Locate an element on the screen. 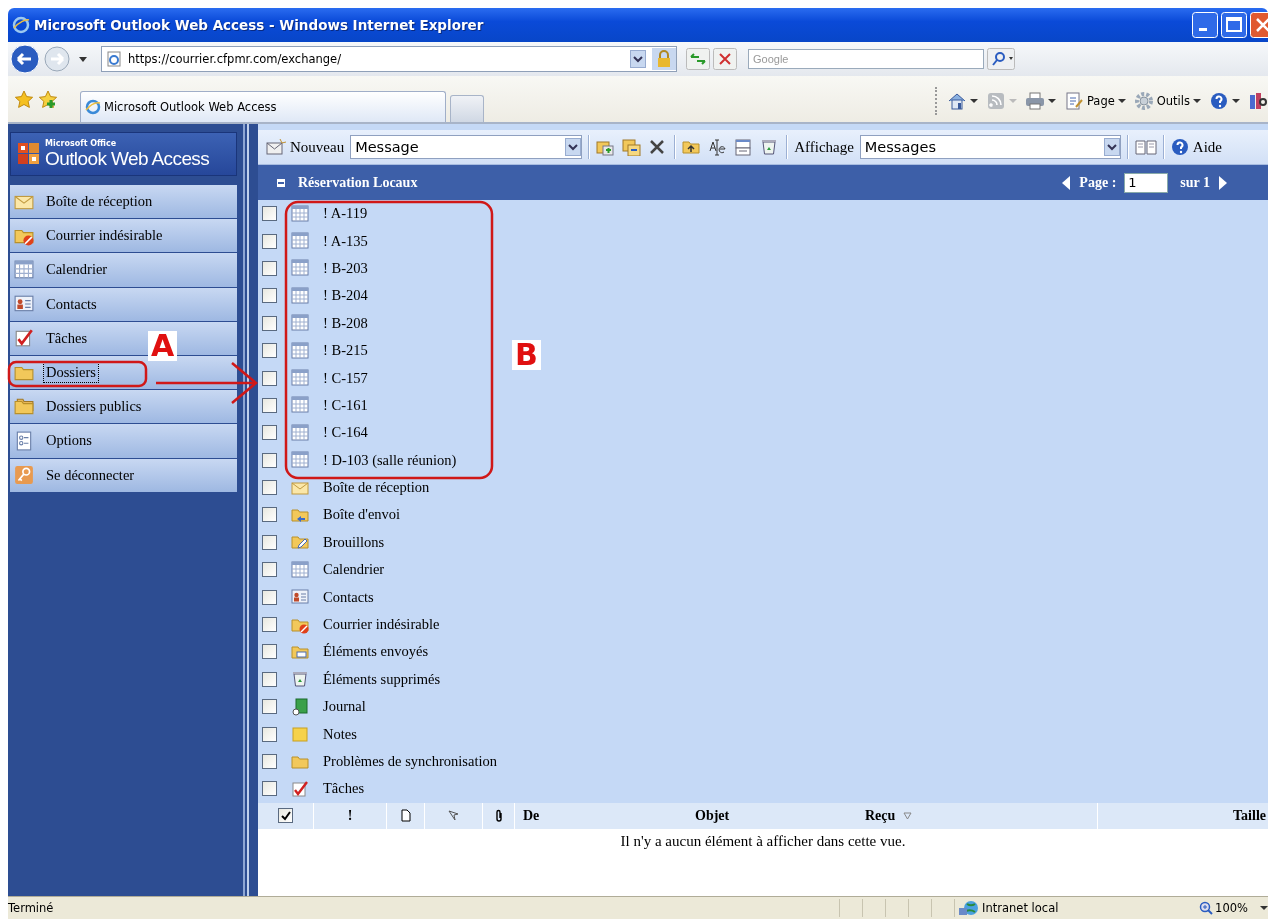  folder-link: Problèmes de synchronisation is located at coordinates (410, 761).